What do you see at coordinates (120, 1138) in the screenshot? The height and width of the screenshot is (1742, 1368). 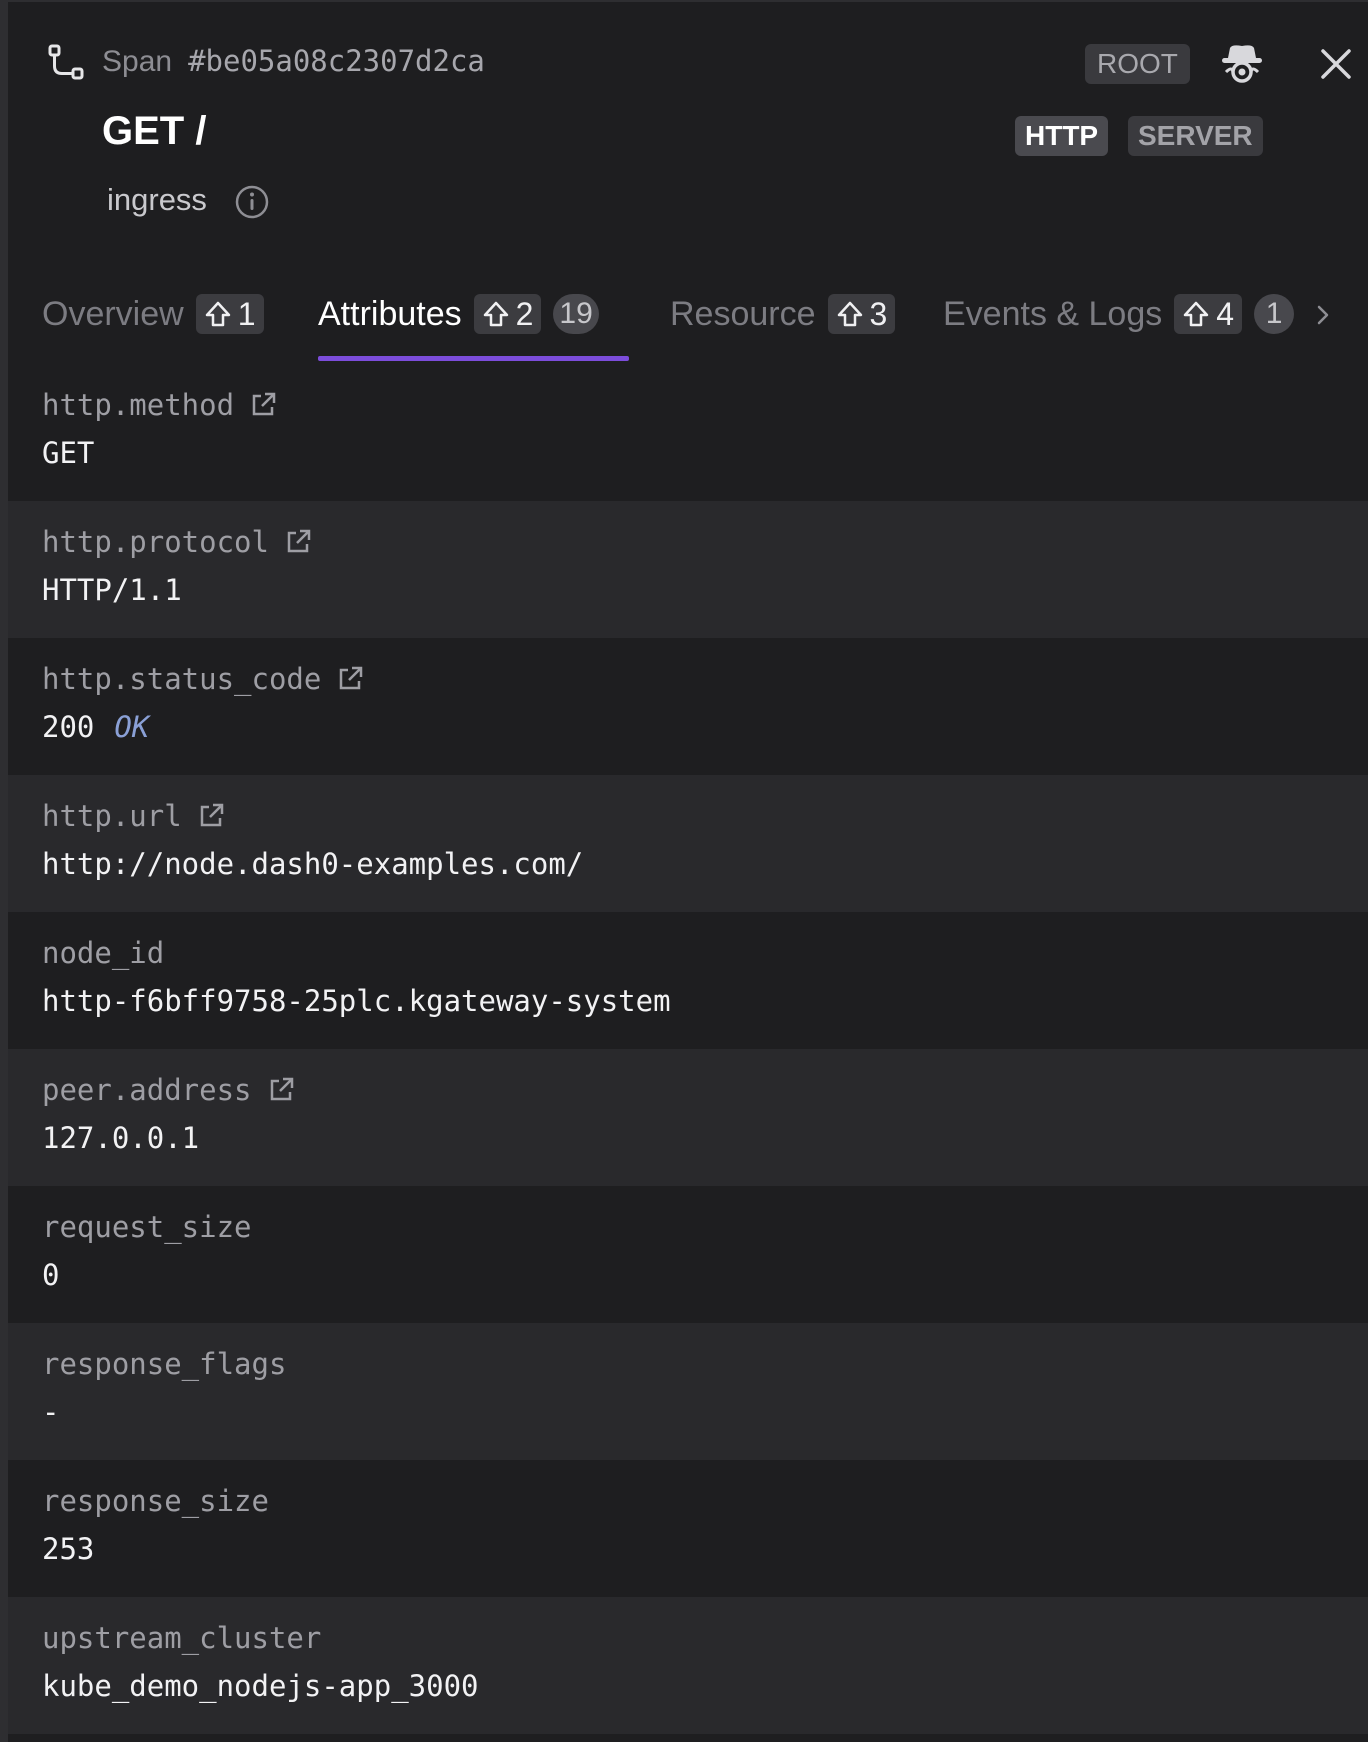 I see `attribute-value: 127.0.0.1` at bounding box center [120, 1138].